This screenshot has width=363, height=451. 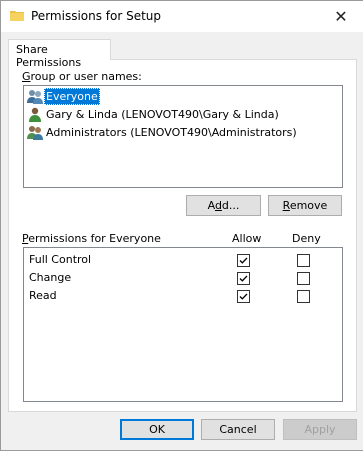 I want to click on user-name: Gary & Linda (LENOVOT490\Gary & Linda), so click(x=162, y=114).